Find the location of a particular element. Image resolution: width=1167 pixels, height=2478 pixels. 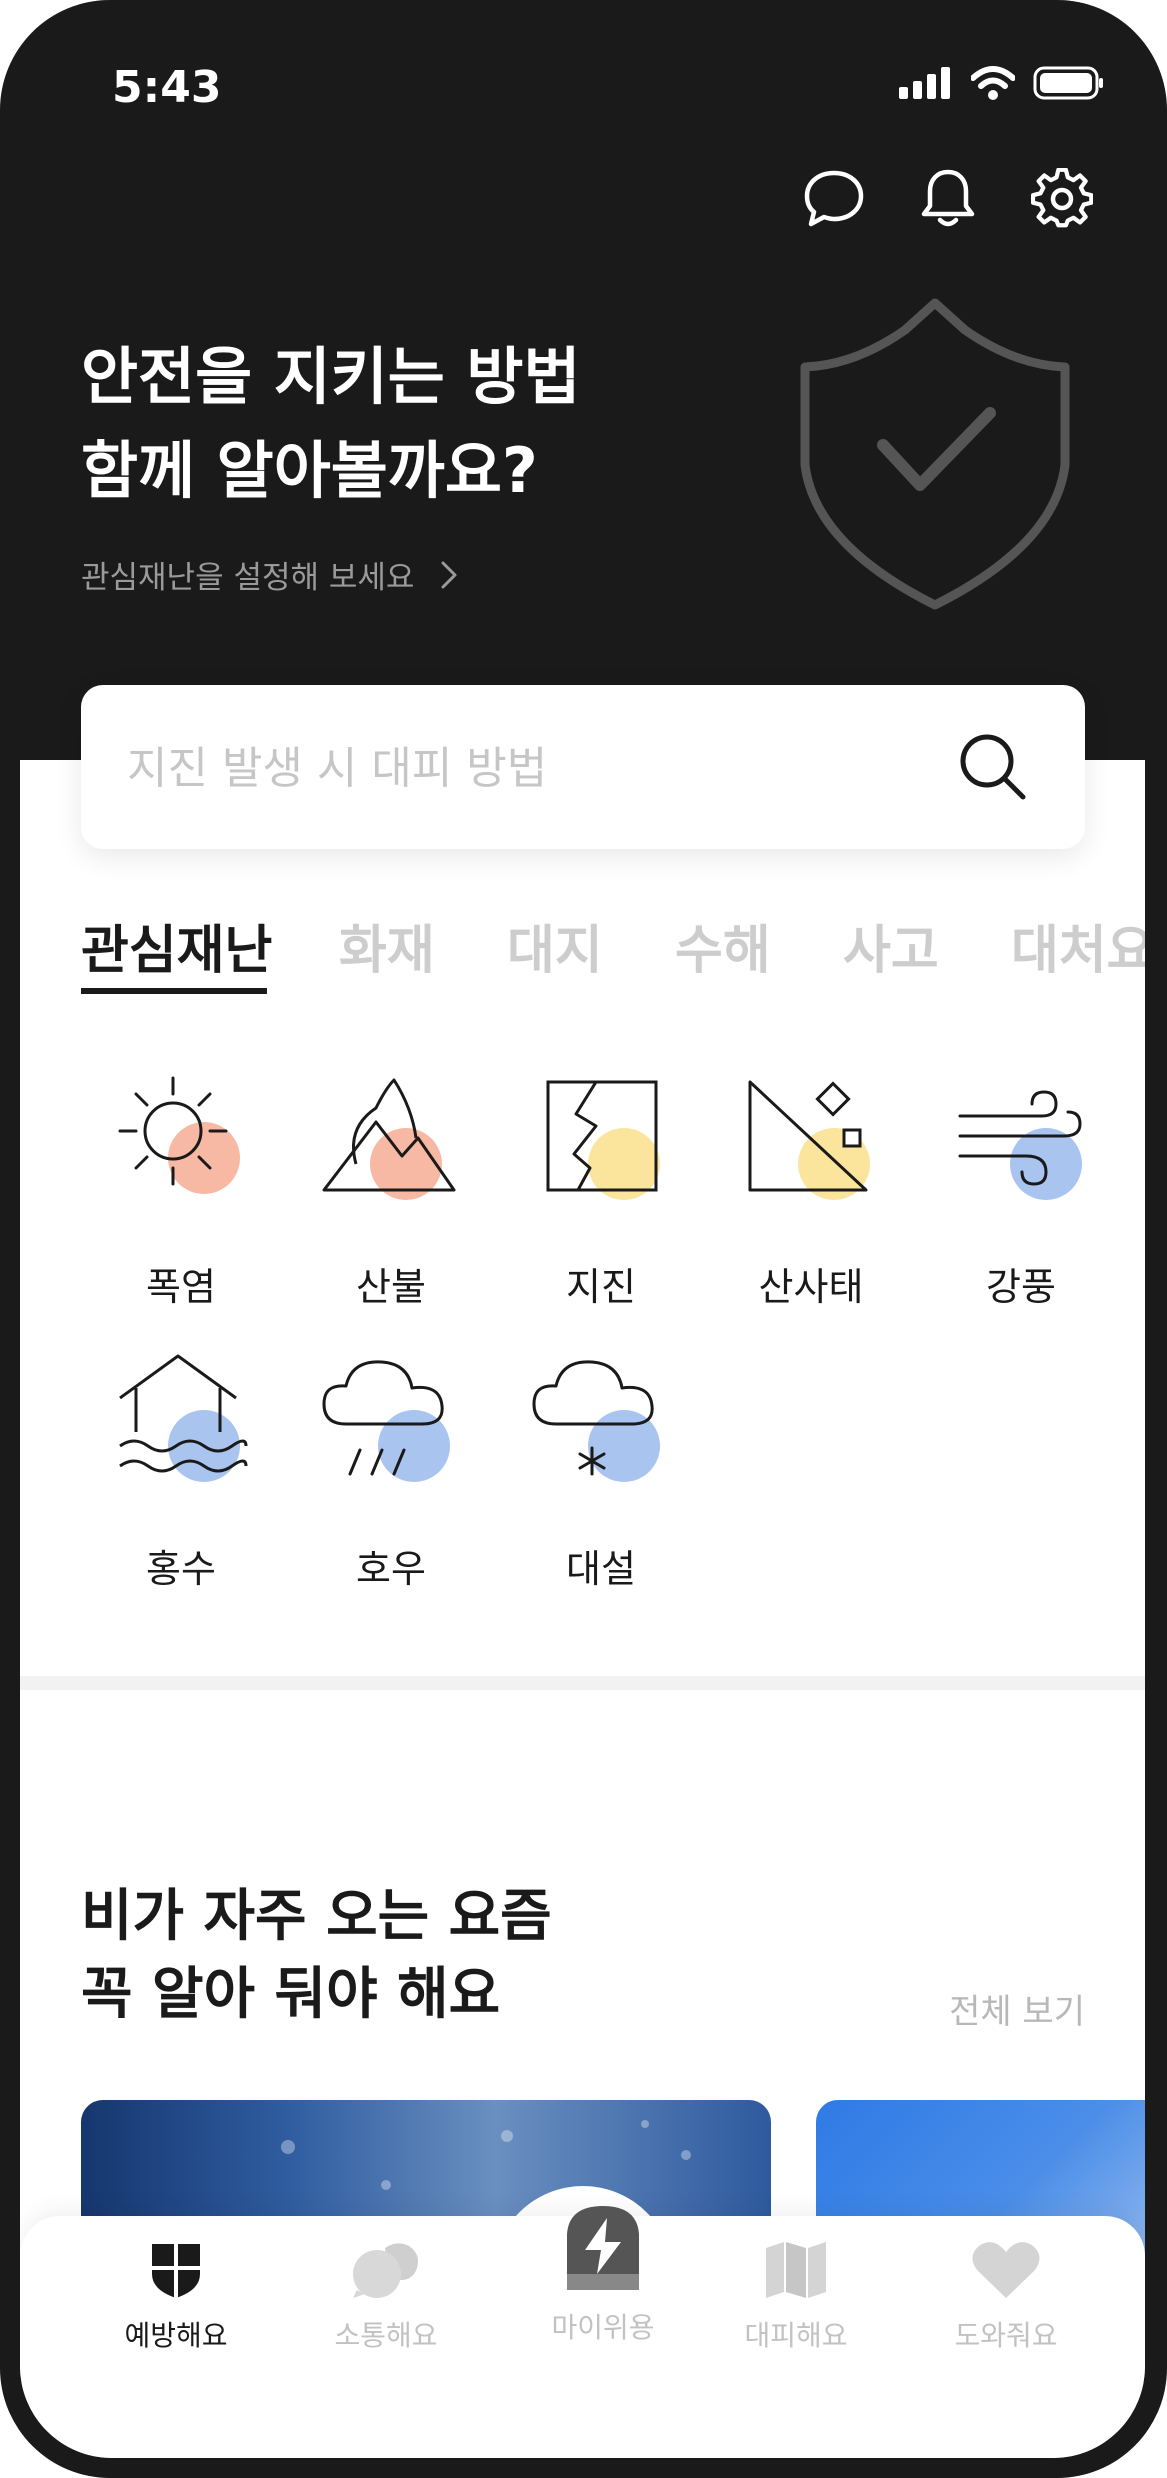

bolt-badge-icon is located at coordinates (603, 2248).